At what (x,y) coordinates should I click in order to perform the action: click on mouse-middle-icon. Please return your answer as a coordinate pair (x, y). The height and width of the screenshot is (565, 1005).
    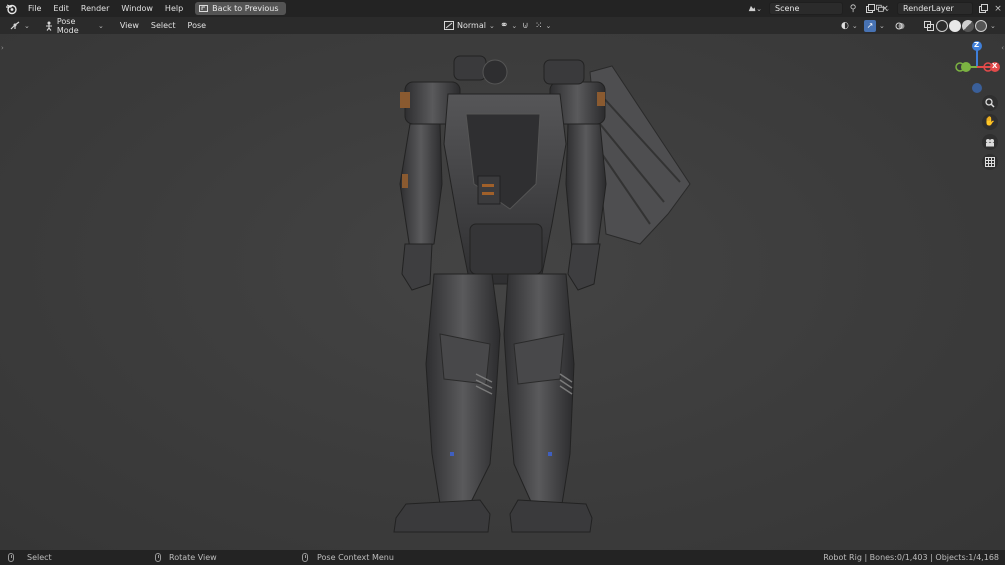
    Looking at the image, I should click on (158, 557).